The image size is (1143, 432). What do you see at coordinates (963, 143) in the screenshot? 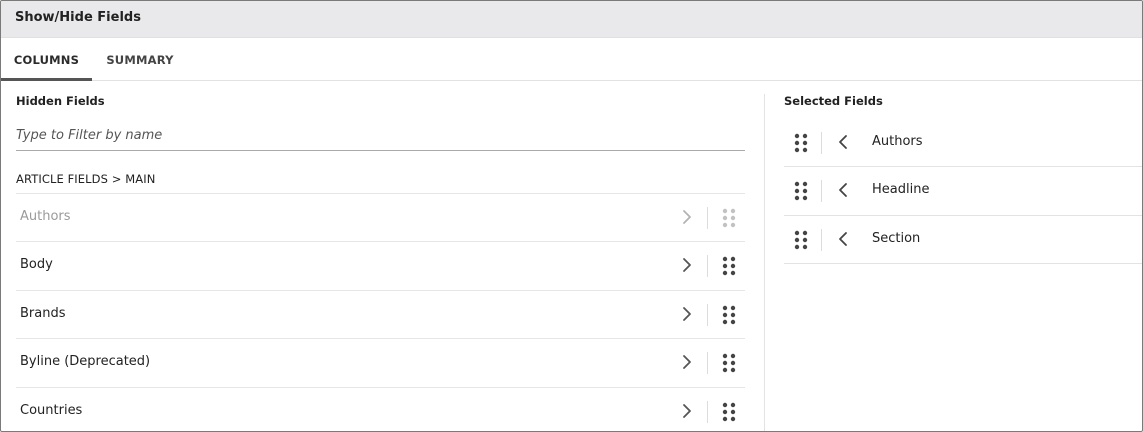
I see `selected-field-row: Authors` at bounding box center [963, 143].